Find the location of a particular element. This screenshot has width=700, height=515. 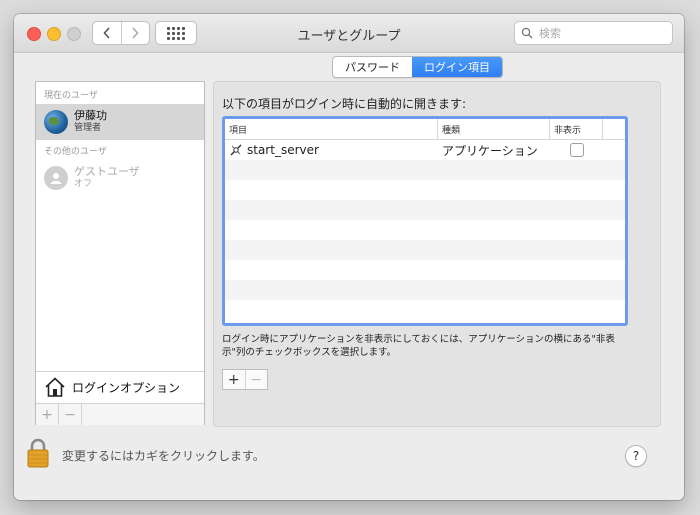

table-row: start_server アプリケーション is located at coordinates (425, 150).